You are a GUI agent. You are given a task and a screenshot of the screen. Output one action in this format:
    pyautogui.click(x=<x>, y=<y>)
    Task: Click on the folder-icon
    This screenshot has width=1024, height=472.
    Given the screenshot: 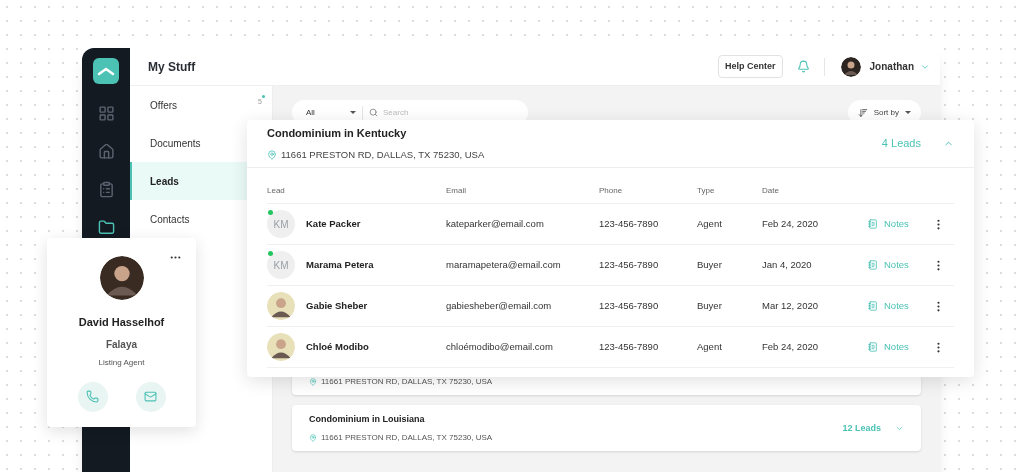 What is the action you would take?
    pyautogui.click(x=106, y=227)
    